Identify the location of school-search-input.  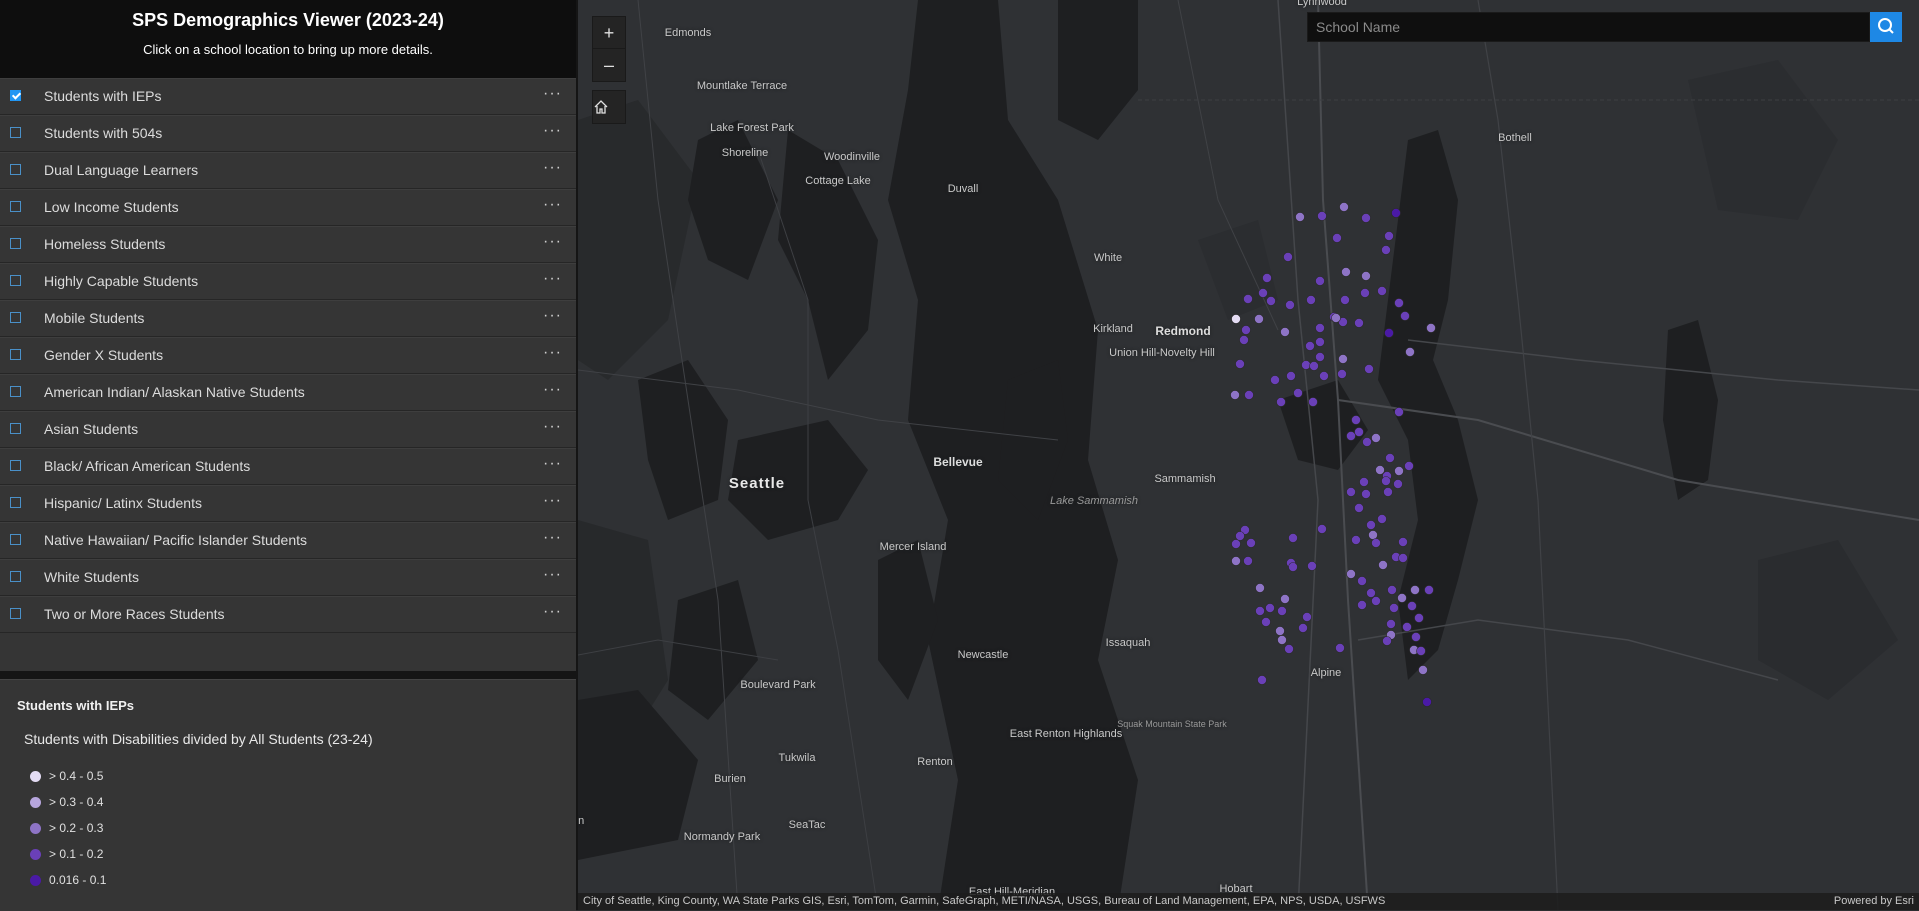
(1588, 27).